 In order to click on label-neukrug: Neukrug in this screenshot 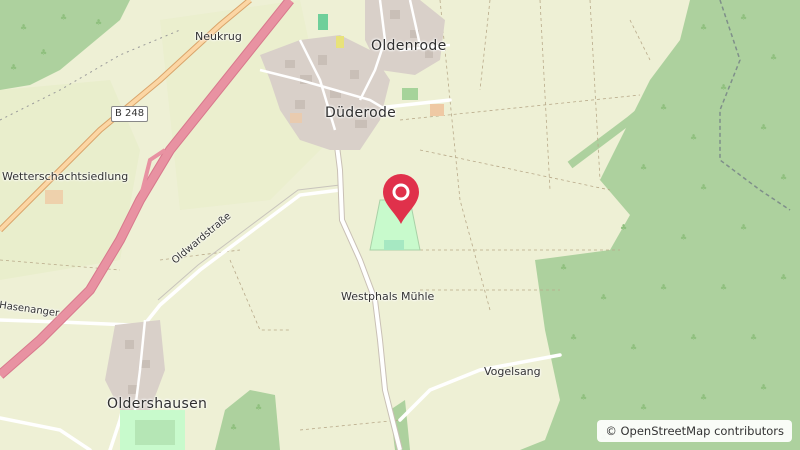, I will do `click(218, 36)`.